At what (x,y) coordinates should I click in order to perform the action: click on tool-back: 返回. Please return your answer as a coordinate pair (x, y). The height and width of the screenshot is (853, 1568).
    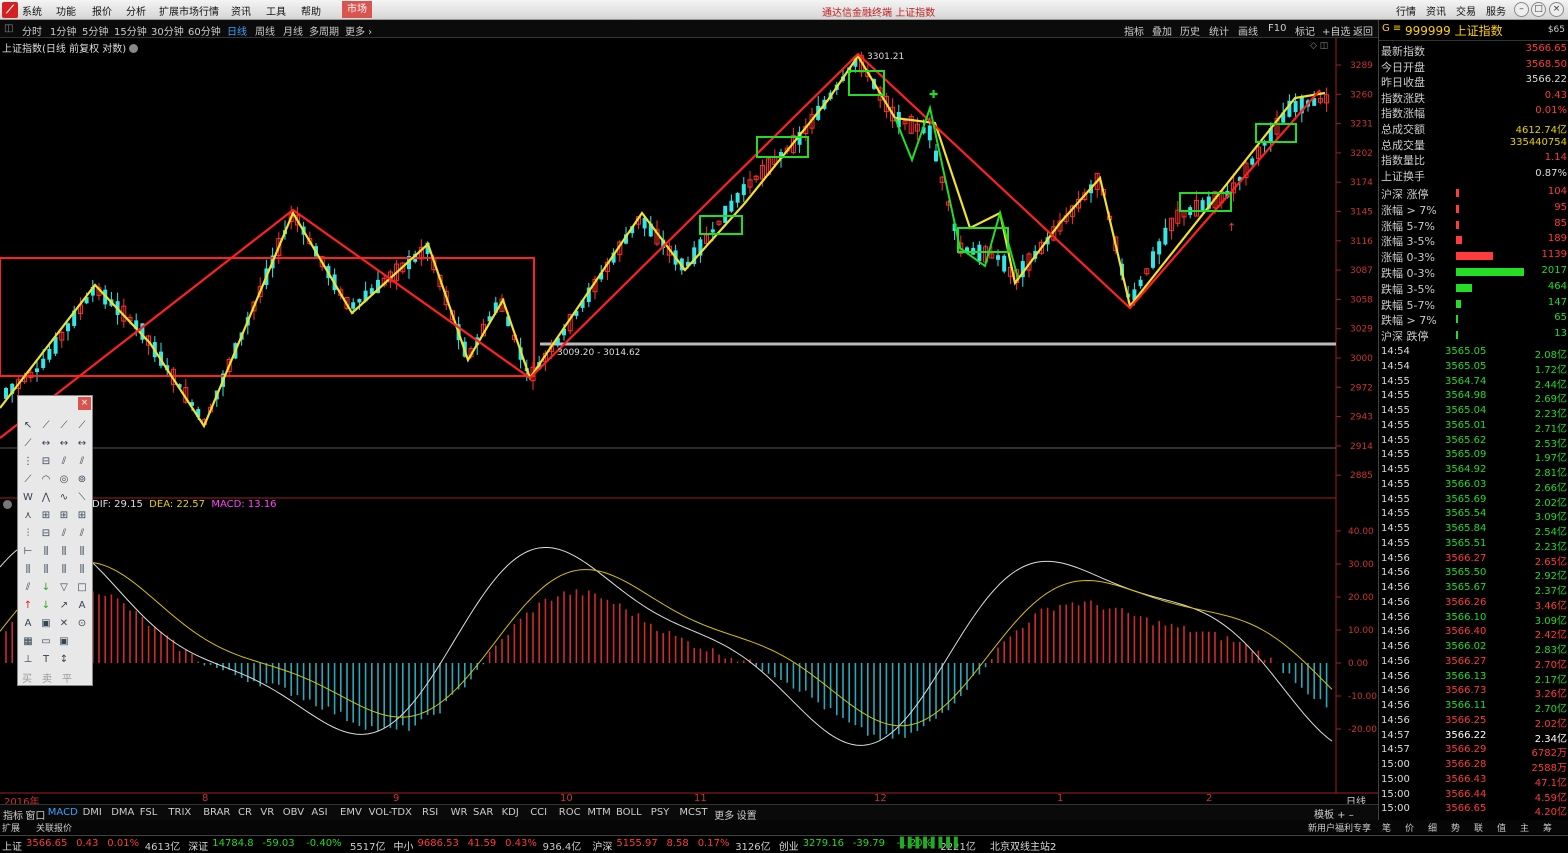
    Looking at the image, I should click on (1363, 30).